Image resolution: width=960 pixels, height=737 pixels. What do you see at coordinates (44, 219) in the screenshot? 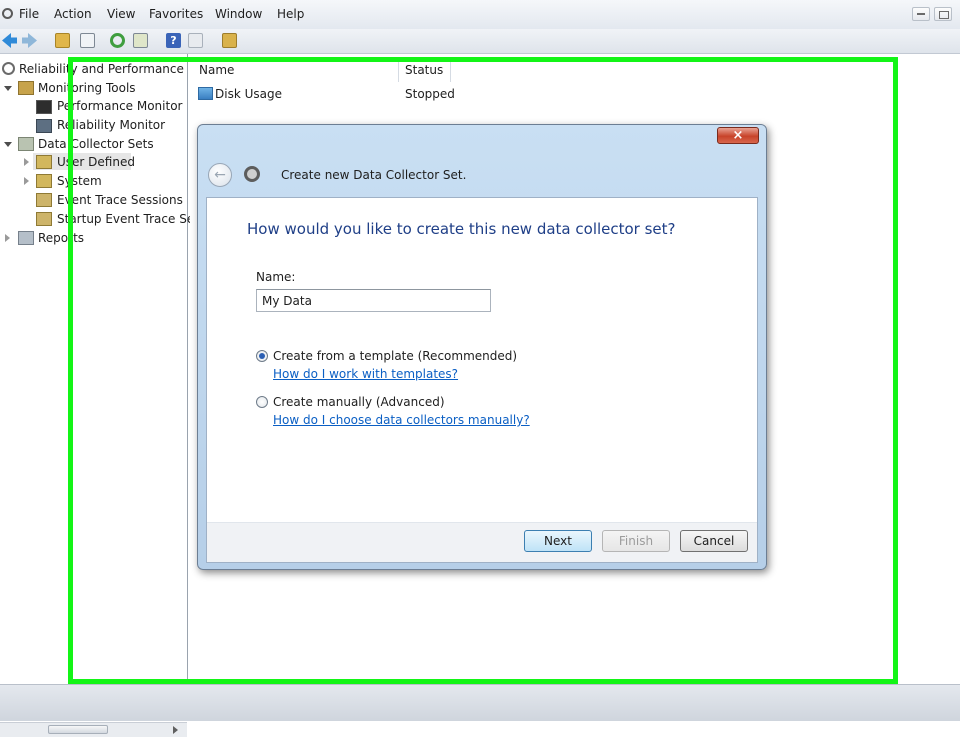
I see `startup-trace-folder-icon` at bounding box center [44, 219].